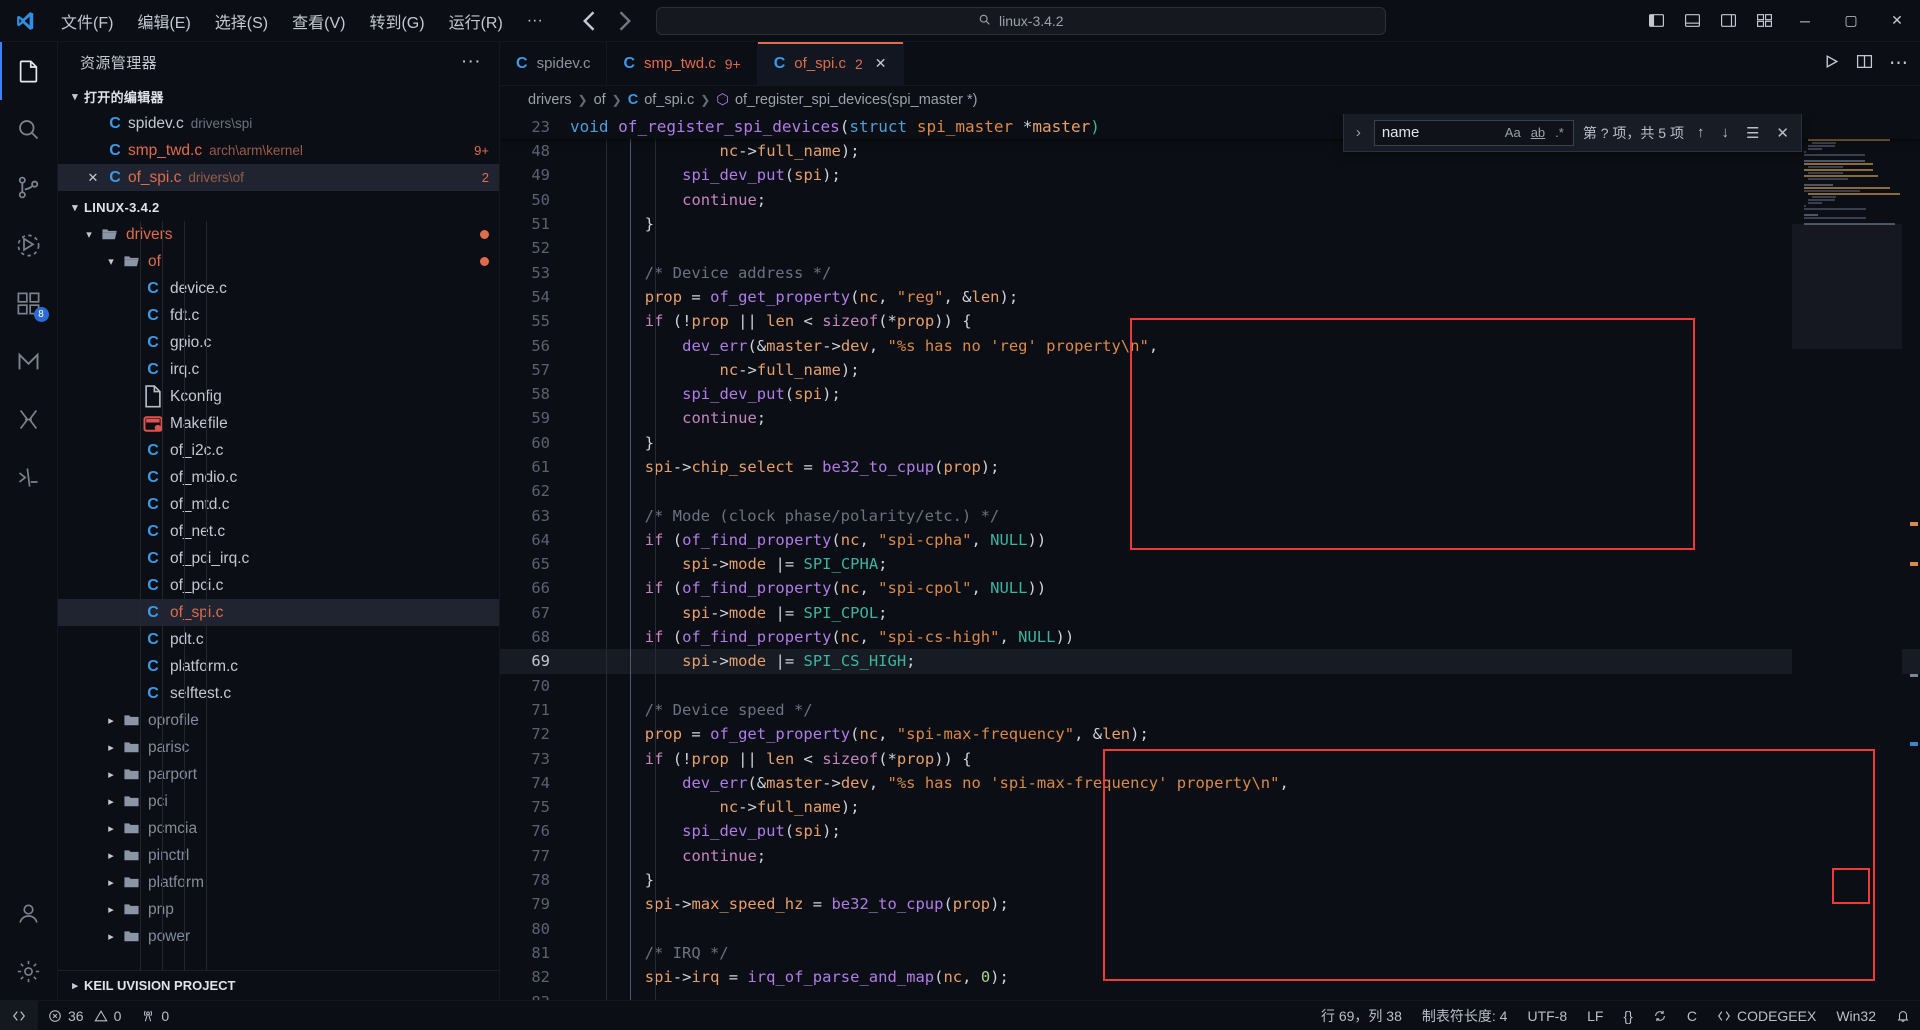  I want to click on code-line: 80, so click(1210, 929).